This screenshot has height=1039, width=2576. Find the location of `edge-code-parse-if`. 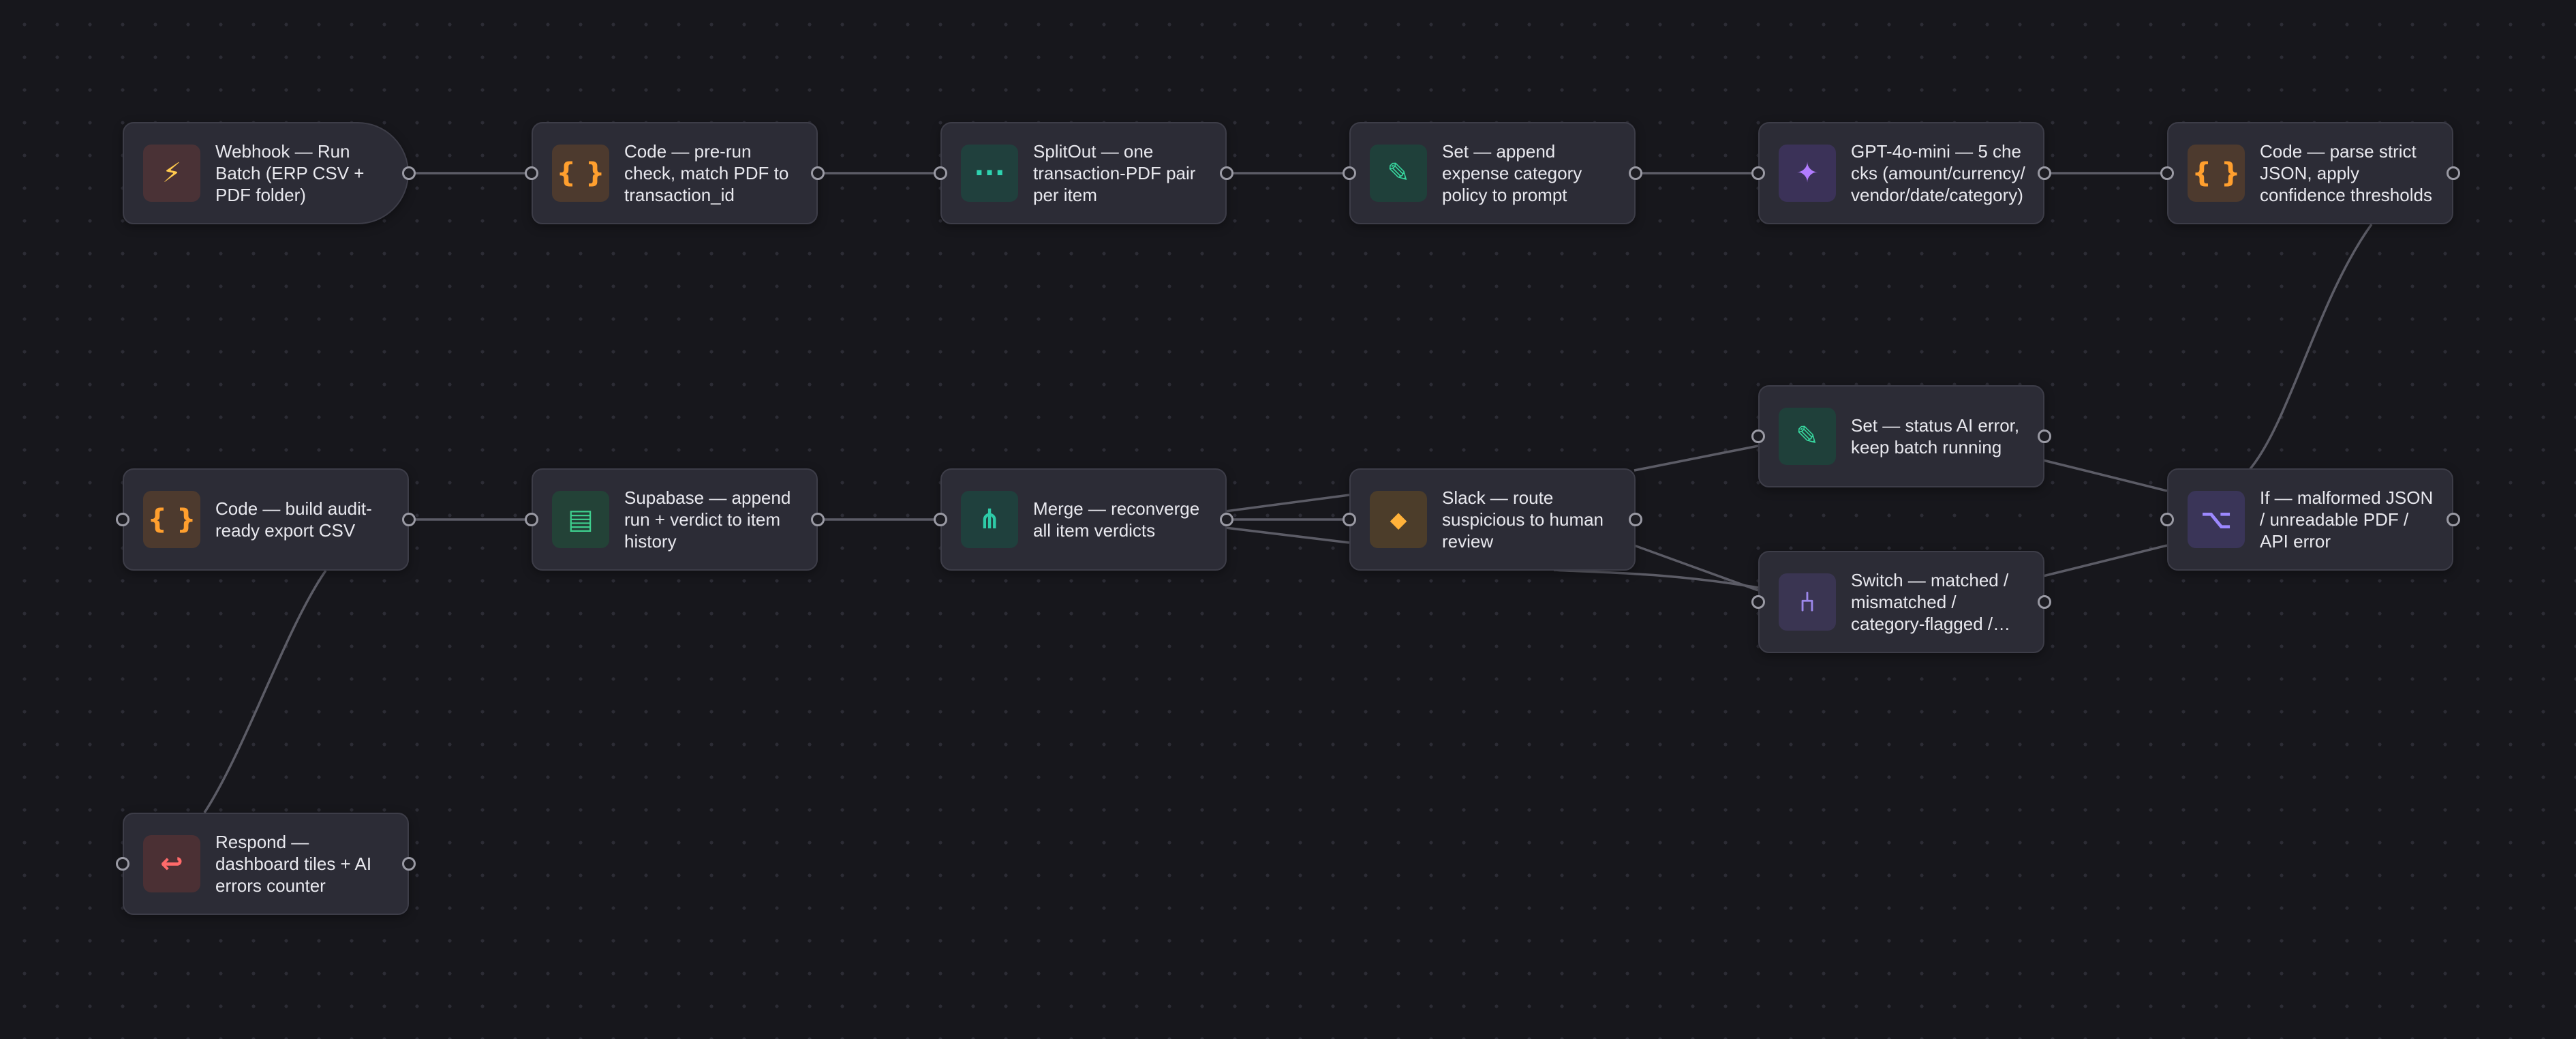

edge-code-parse-if is located at coordinates (2310, 347).